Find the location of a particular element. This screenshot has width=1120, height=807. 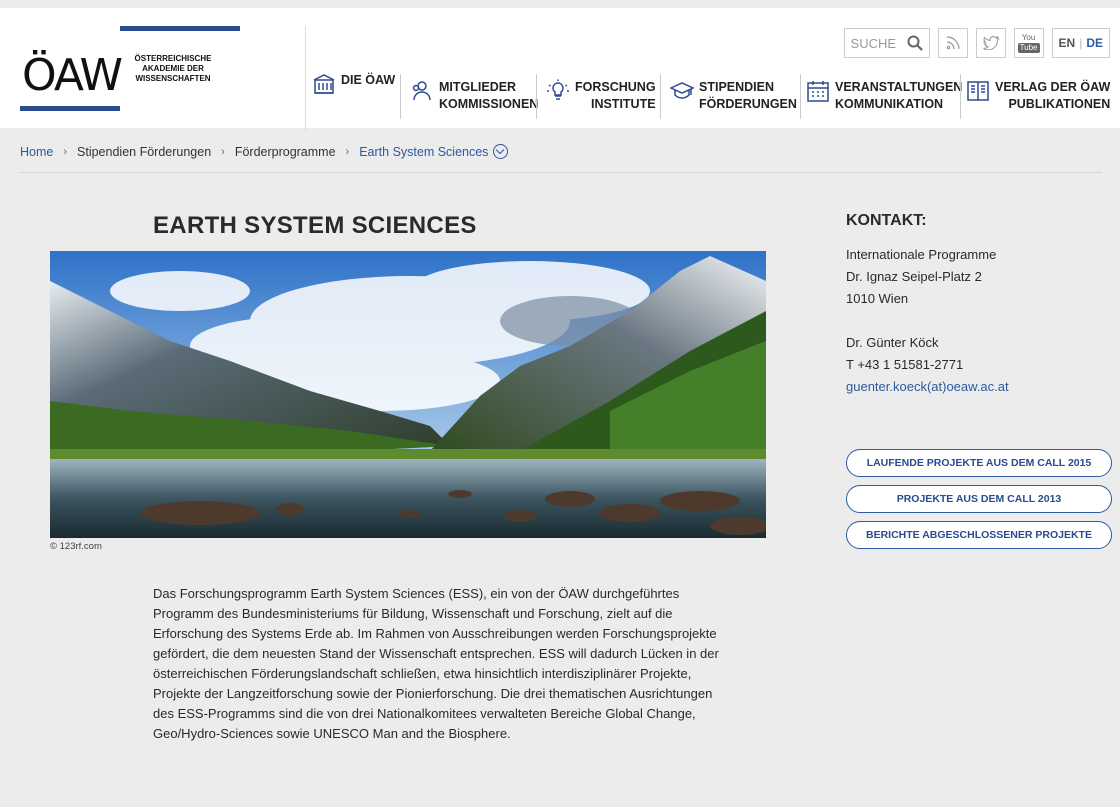

nav-item-die-oeaw: DIE ÖAW is located at coordinates (353, 84).